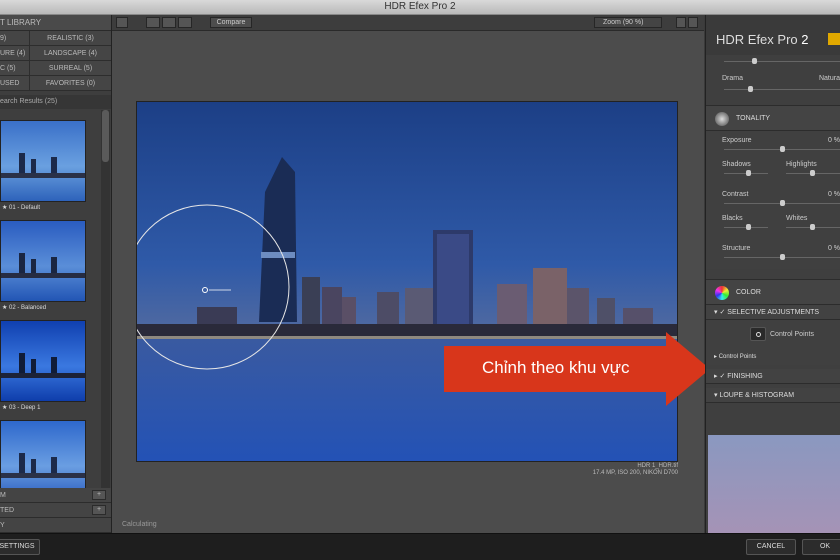 This screenshot has height=560, width=840. Describe the element at coordinates (773, 66) in the screenshot. I see `drama-top-slider` at that location.